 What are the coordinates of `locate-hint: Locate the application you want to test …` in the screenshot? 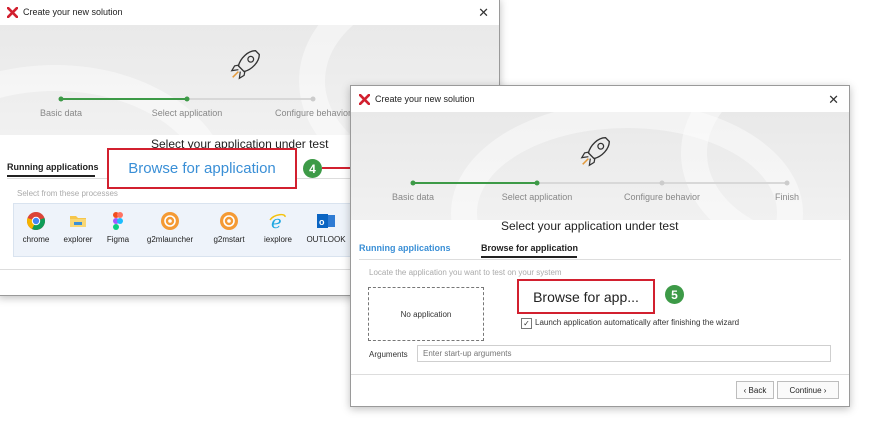 It's located at (465, 272).